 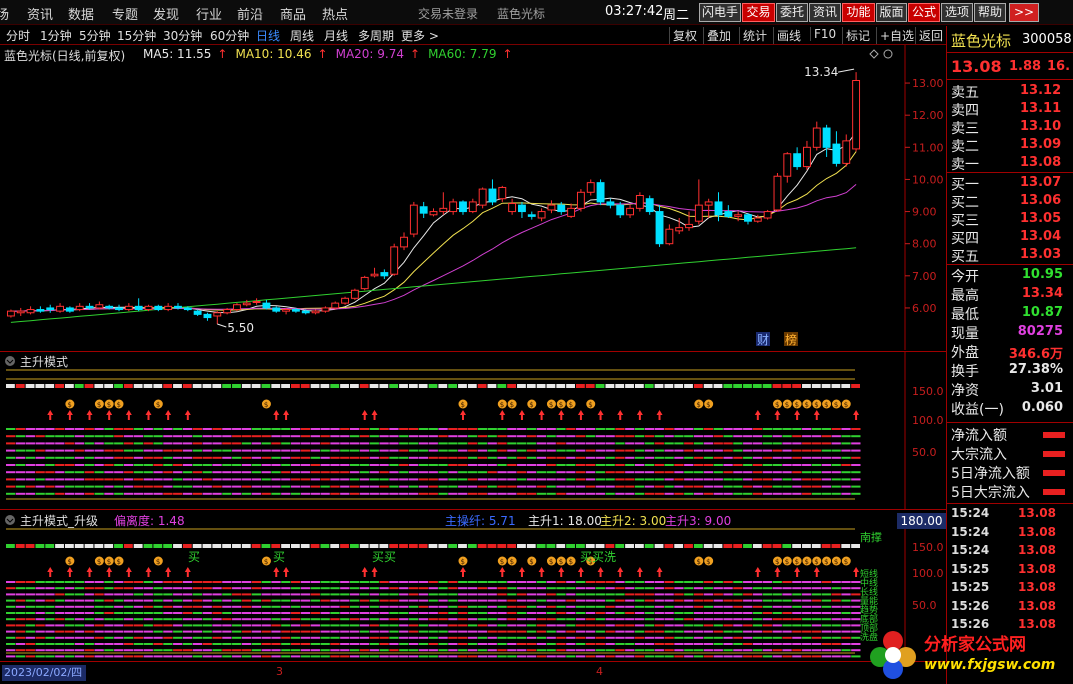 What do you see at coordinates (792, 12) in the screenshot?
I see `top-button: 委托` at bounding box center [792, 12].